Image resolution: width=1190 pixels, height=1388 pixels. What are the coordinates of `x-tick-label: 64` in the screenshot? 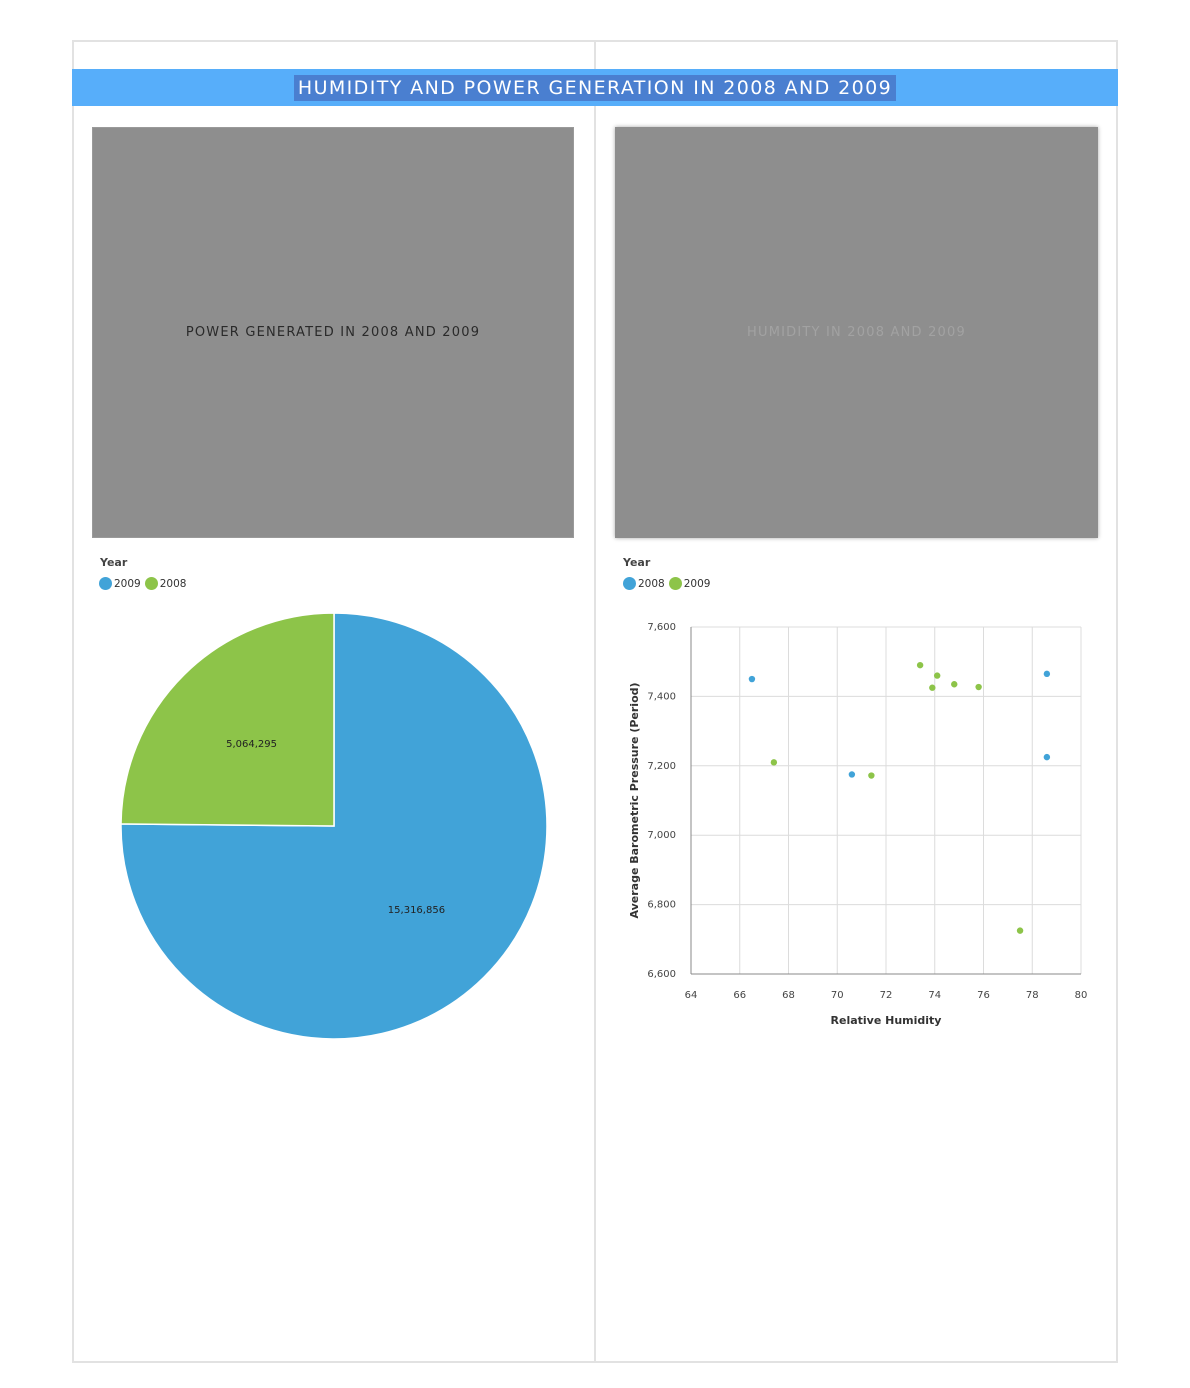 It's located at (691, 995).